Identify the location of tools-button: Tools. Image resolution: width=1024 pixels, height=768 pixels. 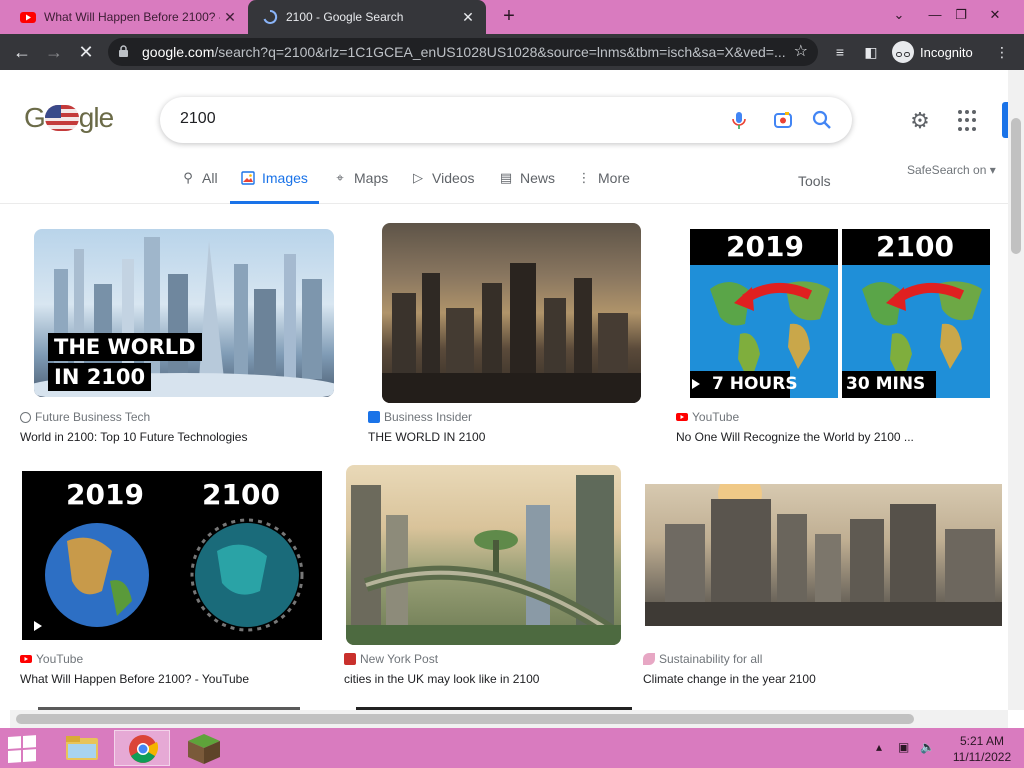
(814, 181).